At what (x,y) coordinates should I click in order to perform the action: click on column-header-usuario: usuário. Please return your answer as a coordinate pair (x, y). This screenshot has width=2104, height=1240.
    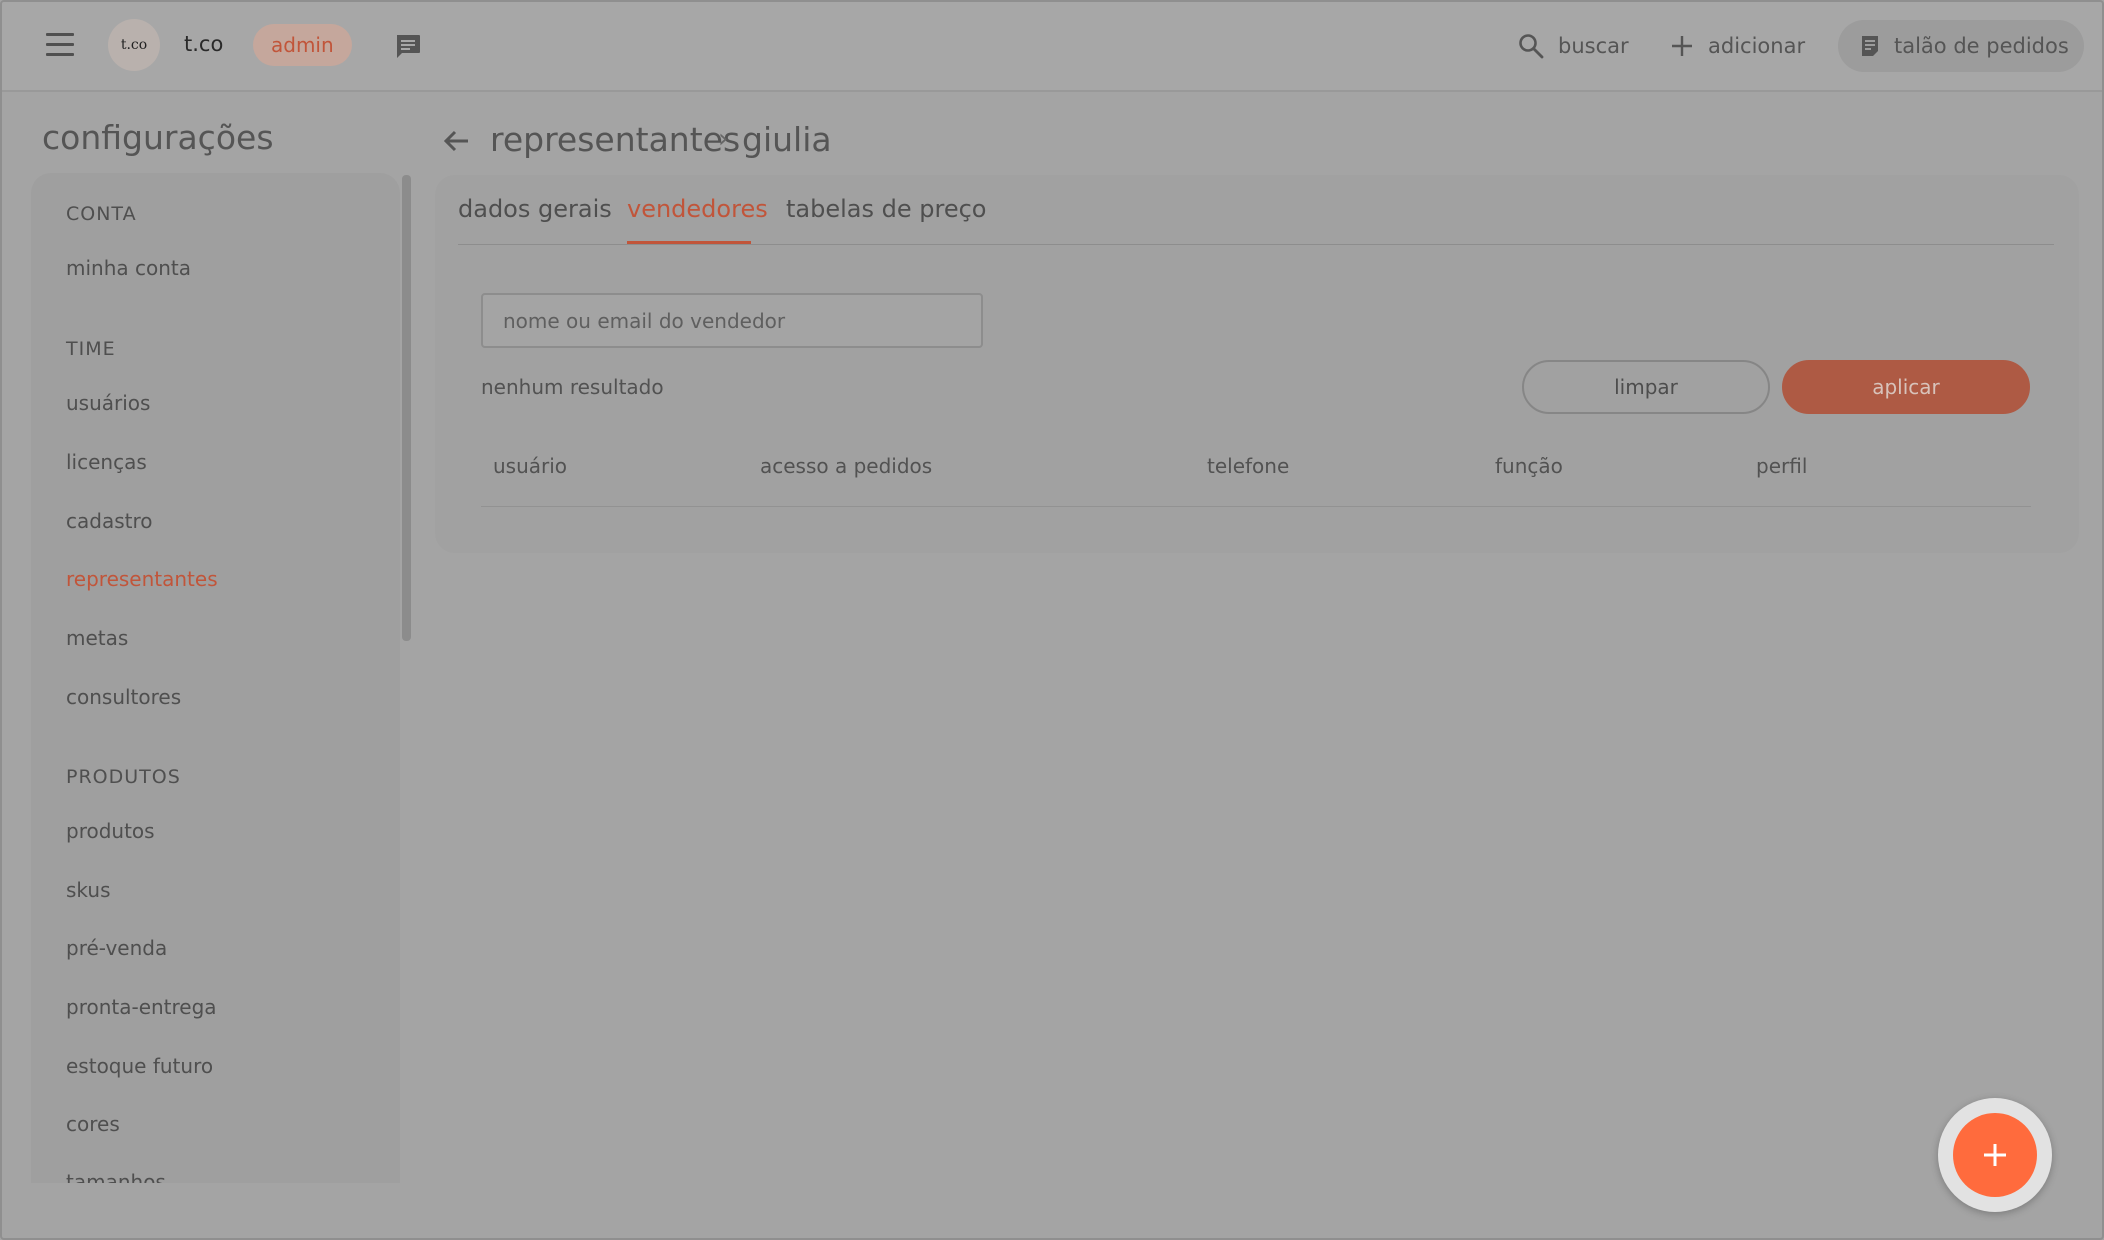
    Looking at the image, I should click on (530, 466).